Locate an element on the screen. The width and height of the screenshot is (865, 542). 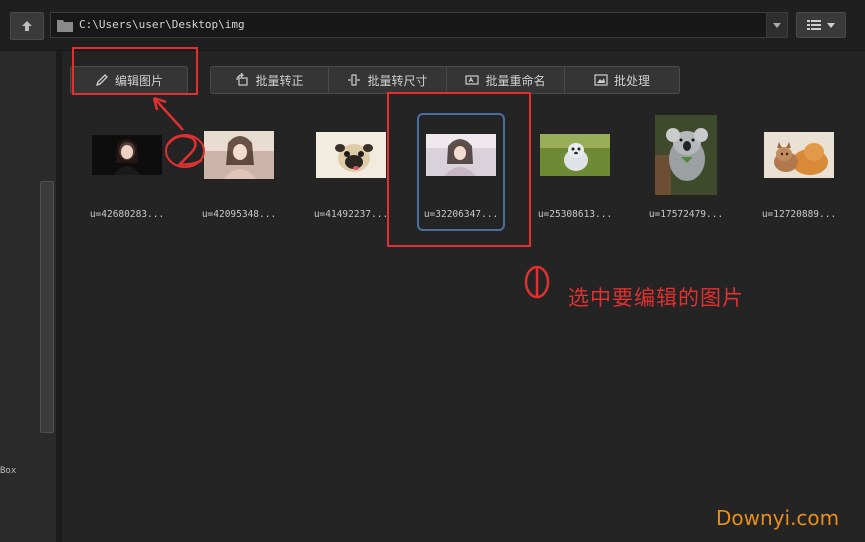
left-panel-item-label: Box is located at coordinates (8, 471).